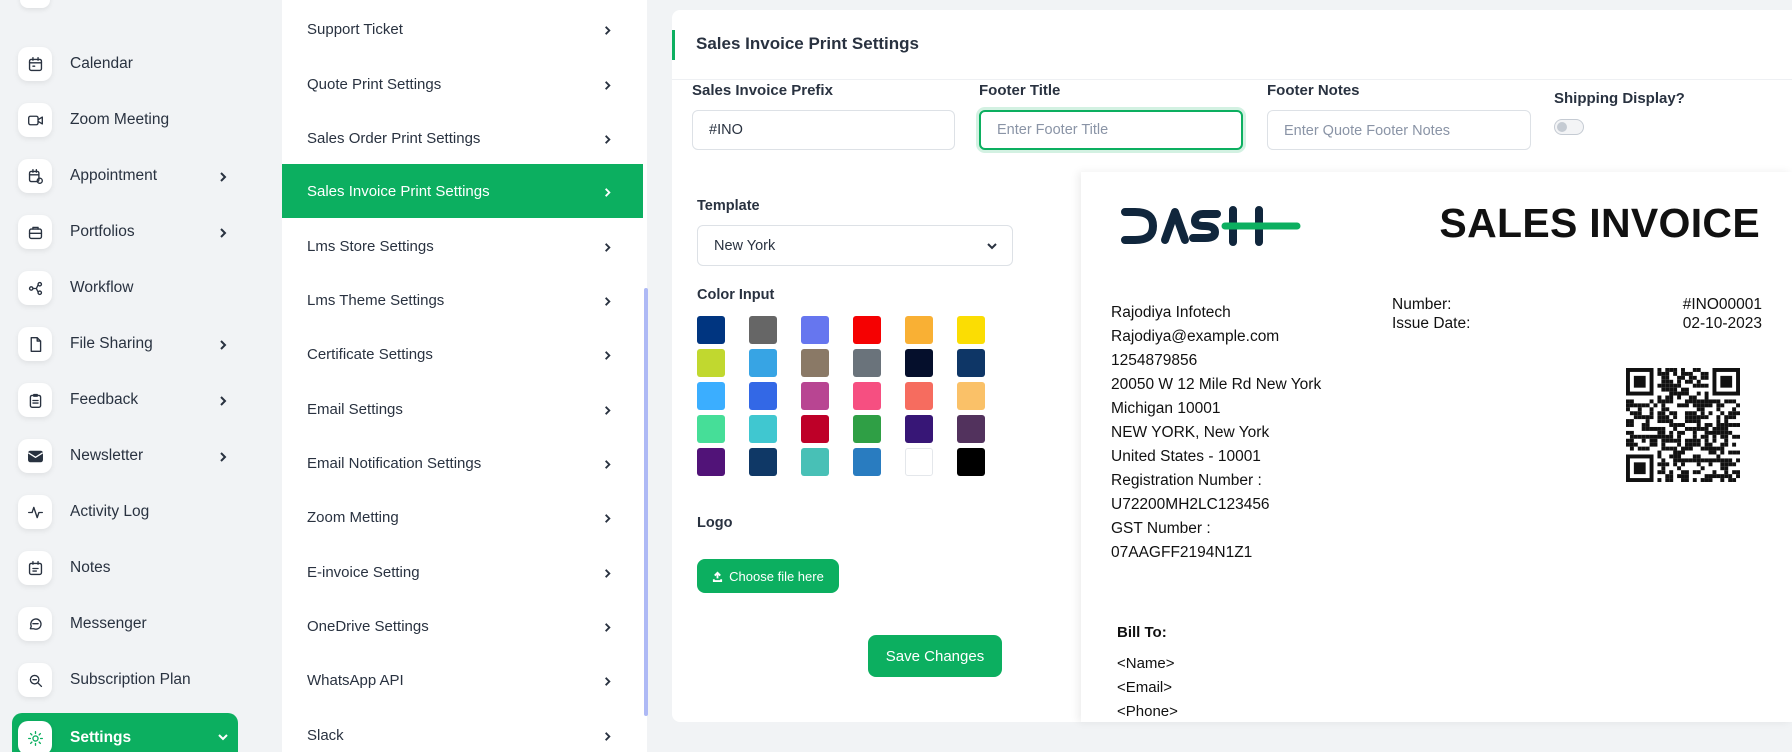  I want to click on save-changes-button: Save Changes, so click(935, 656).